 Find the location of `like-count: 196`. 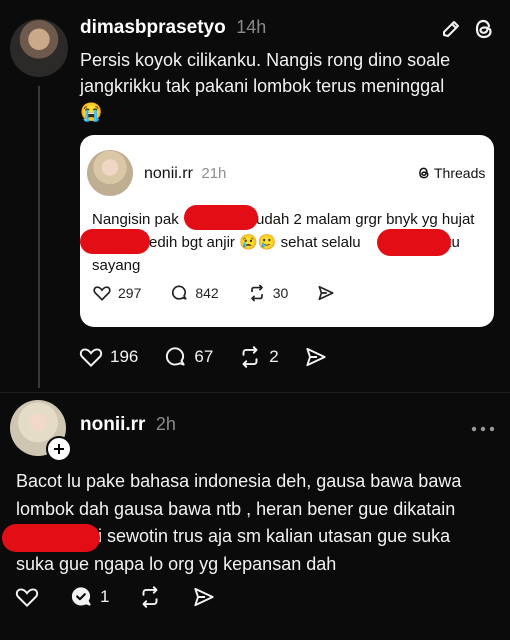

like-count: 196 is located at coordinates (124, 356).